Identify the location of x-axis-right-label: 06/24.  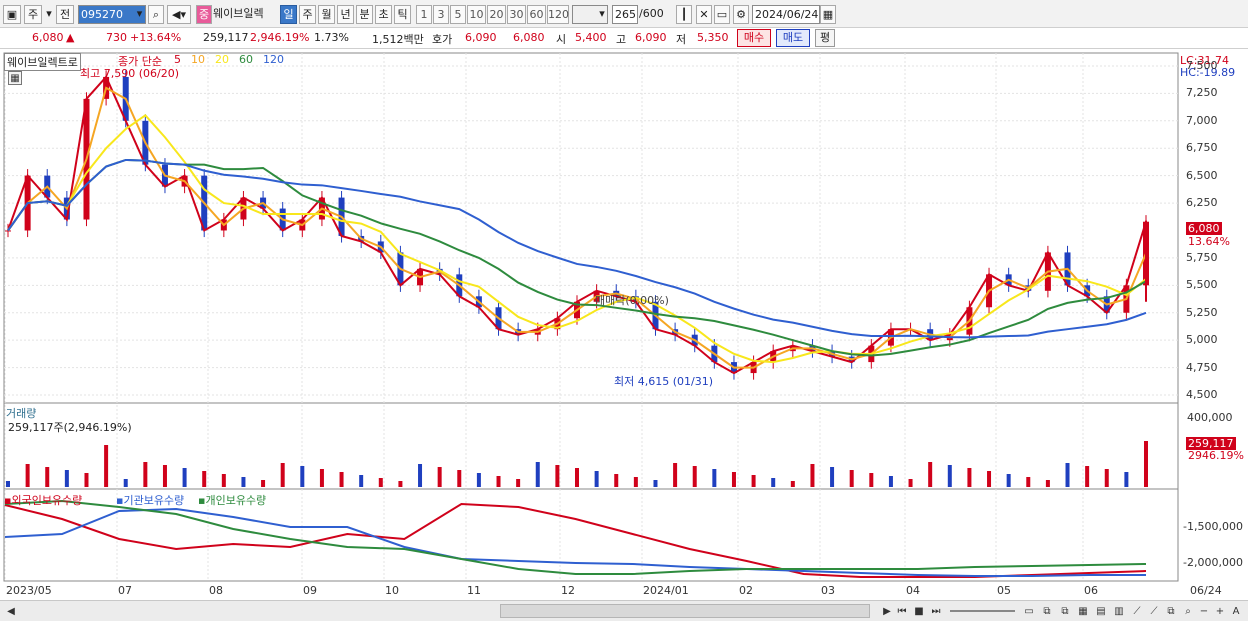
(1206, 590).